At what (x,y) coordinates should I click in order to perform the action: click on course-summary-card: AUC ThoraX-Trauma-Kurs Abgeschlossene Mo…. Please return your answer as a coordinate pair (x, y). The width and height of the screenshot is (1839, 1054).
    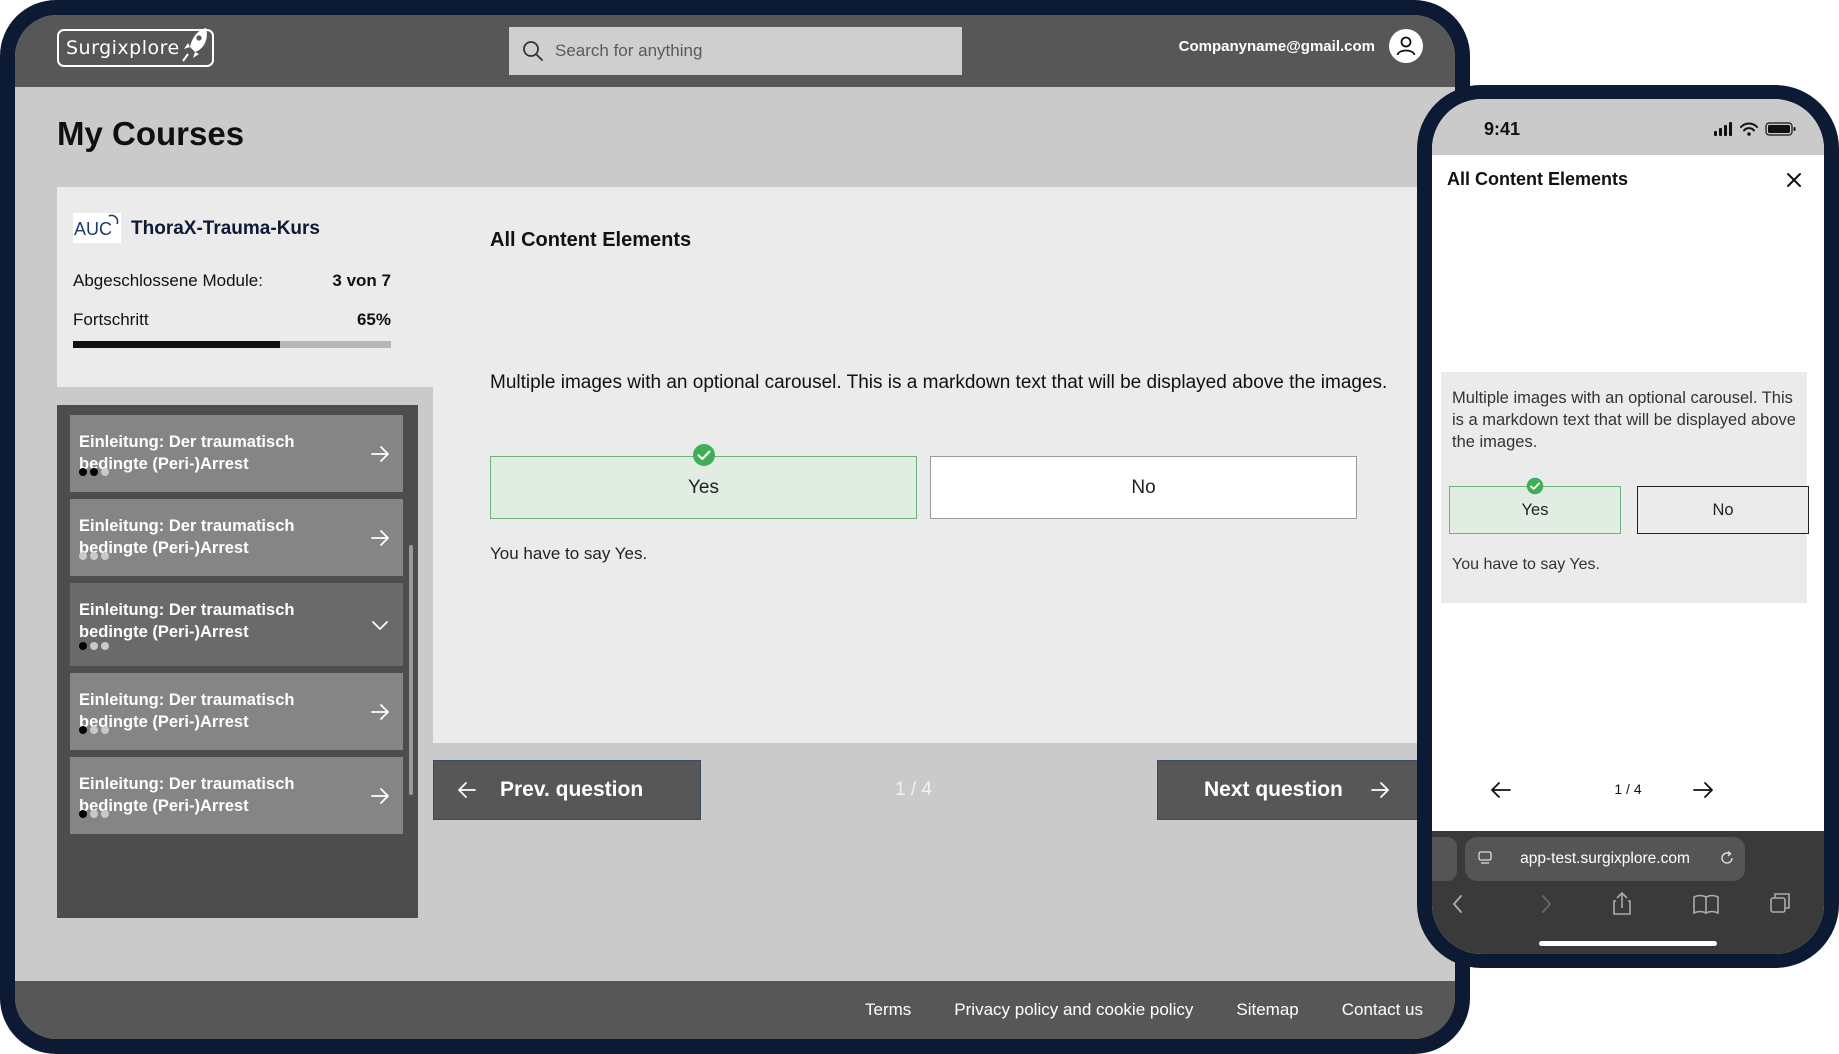
    Looking at the image, I should click on (245, 287).